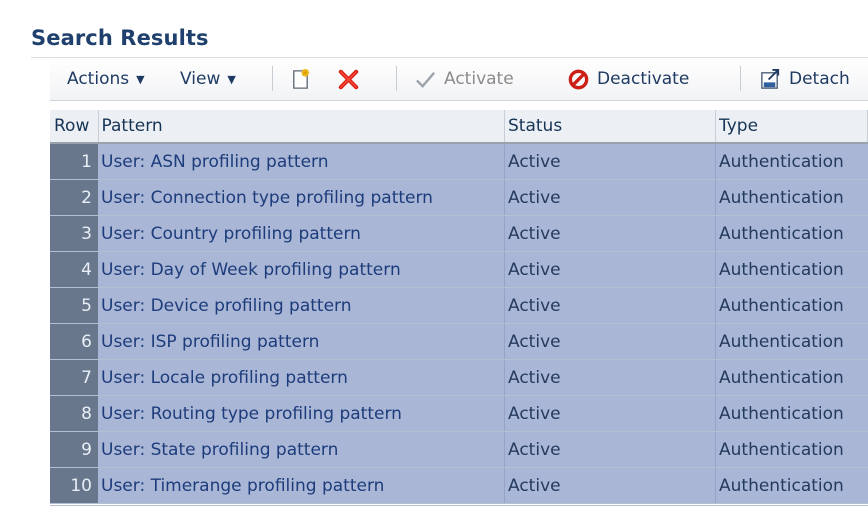 The width and height of the screenshot is (868, 510). I want to click on pattern-cell: User: ISP profiling pattern, so click(301, 341).